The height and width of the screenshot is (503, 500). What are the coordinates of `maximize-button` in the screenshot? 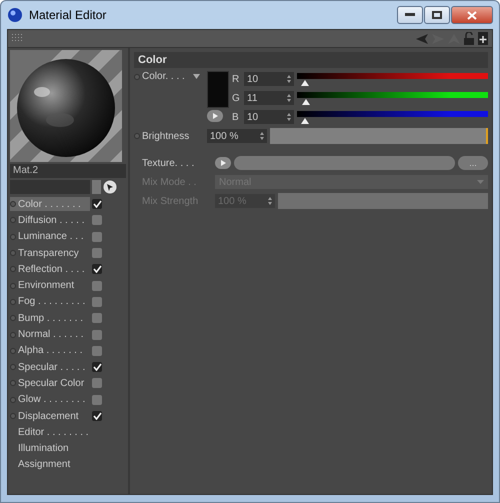 It's located at (437, 15).